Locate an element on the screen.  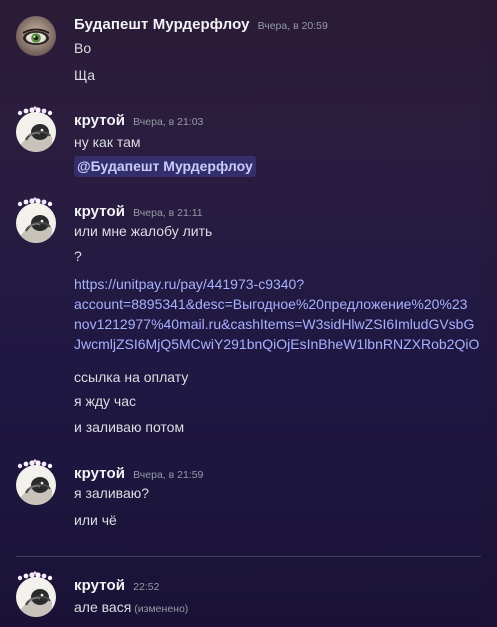
message-text: или чё is located at coordinates (95, 520).